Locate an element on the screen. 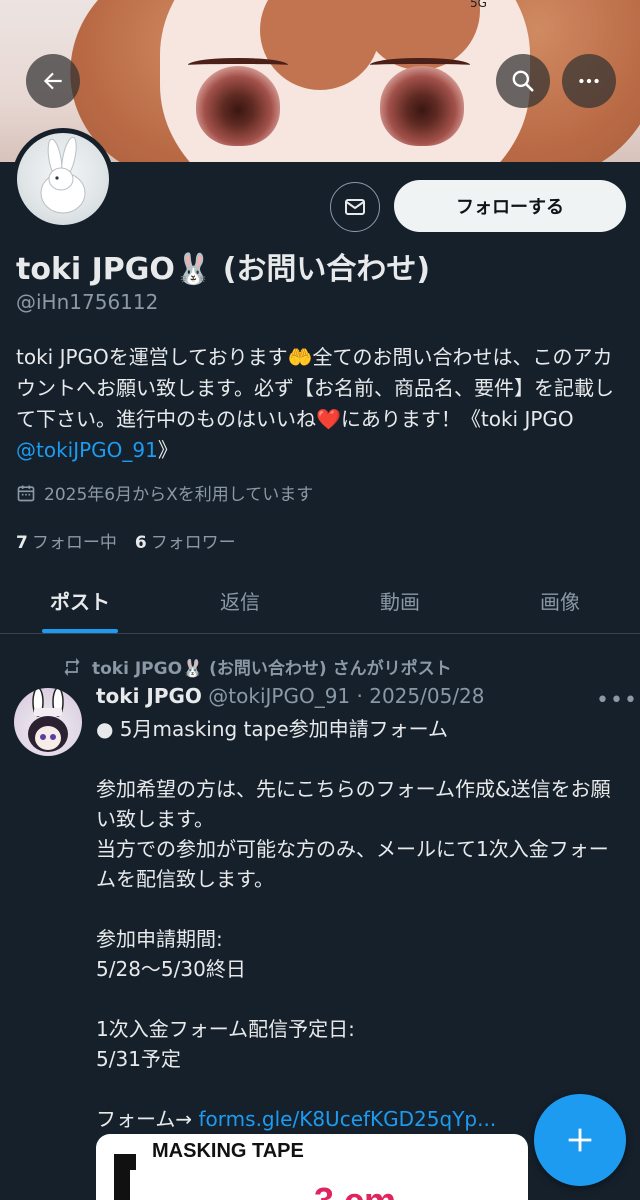 This screenshot has height=1200, width=640. bunny-girl-icon is located at coordinates (48, 720).